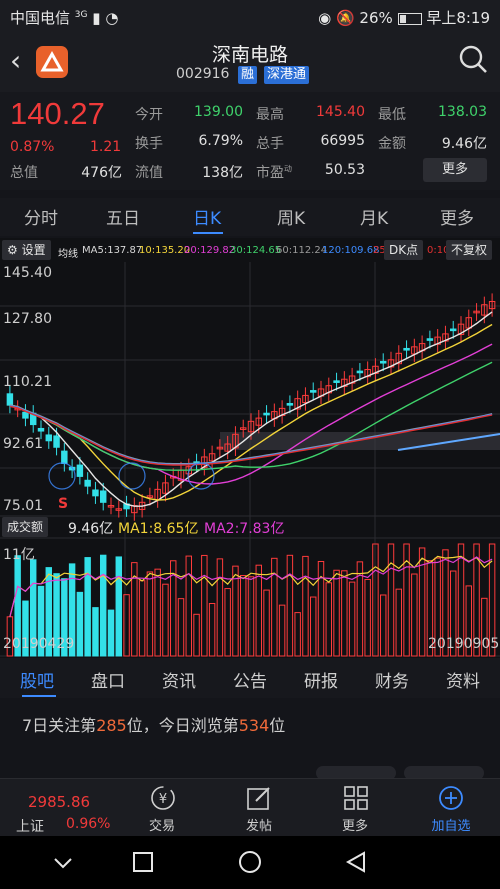 The image size is (500, 889). Describe the element at coordinates (325, 18) in the screenshot. I see `eye-icon: ◉` at that location.